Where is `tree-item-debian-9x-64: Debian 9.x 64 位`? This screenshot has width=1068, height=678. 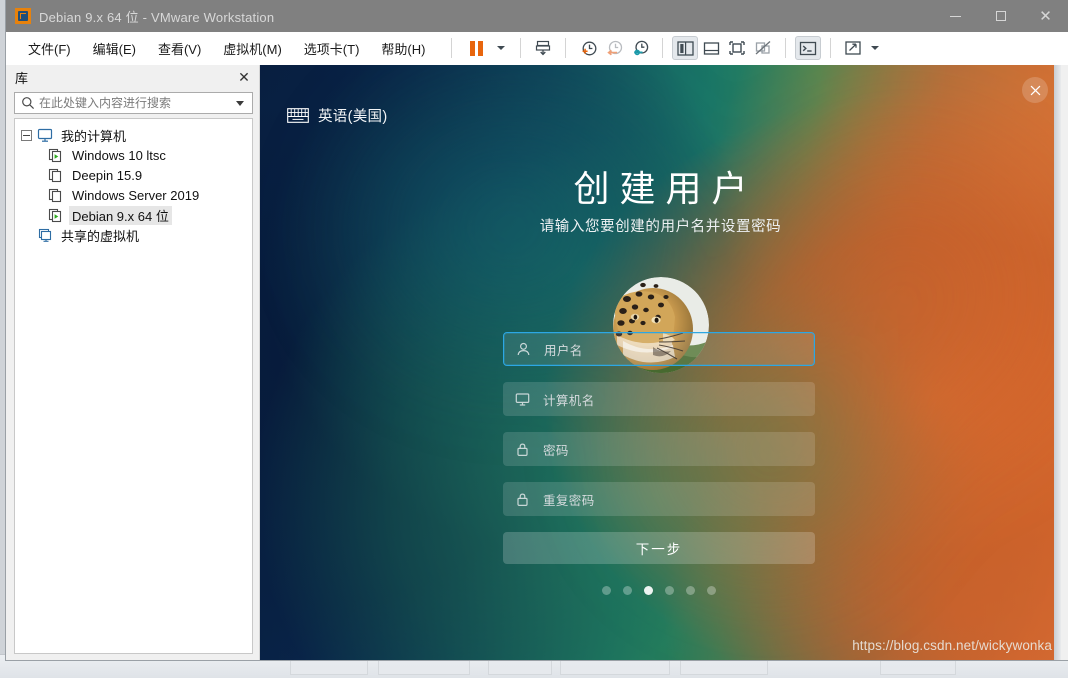 tree-item-debian-9x-64: Debian 9.x 64 位 is located at coordinates (133, 215).